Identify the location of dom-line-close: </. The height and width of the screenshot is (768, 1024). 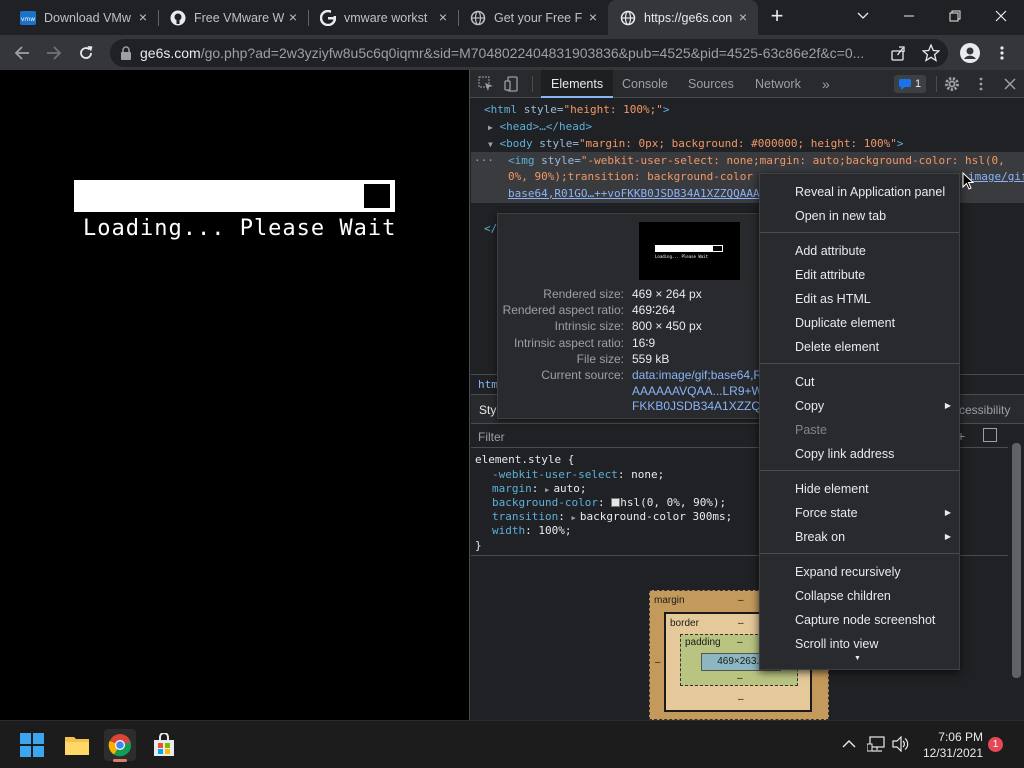
(490, 228).